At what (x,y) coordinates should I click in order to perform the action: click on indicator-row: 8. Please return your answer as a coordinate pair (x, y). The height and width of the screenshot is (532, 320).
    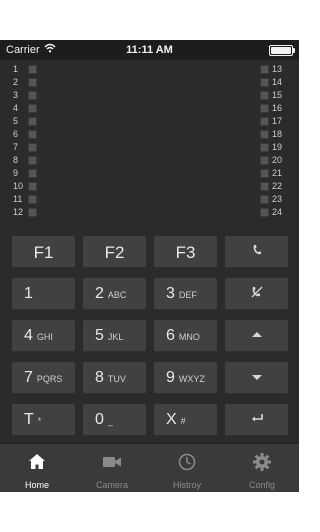
    Looking at the image, I should click on (30, 161).